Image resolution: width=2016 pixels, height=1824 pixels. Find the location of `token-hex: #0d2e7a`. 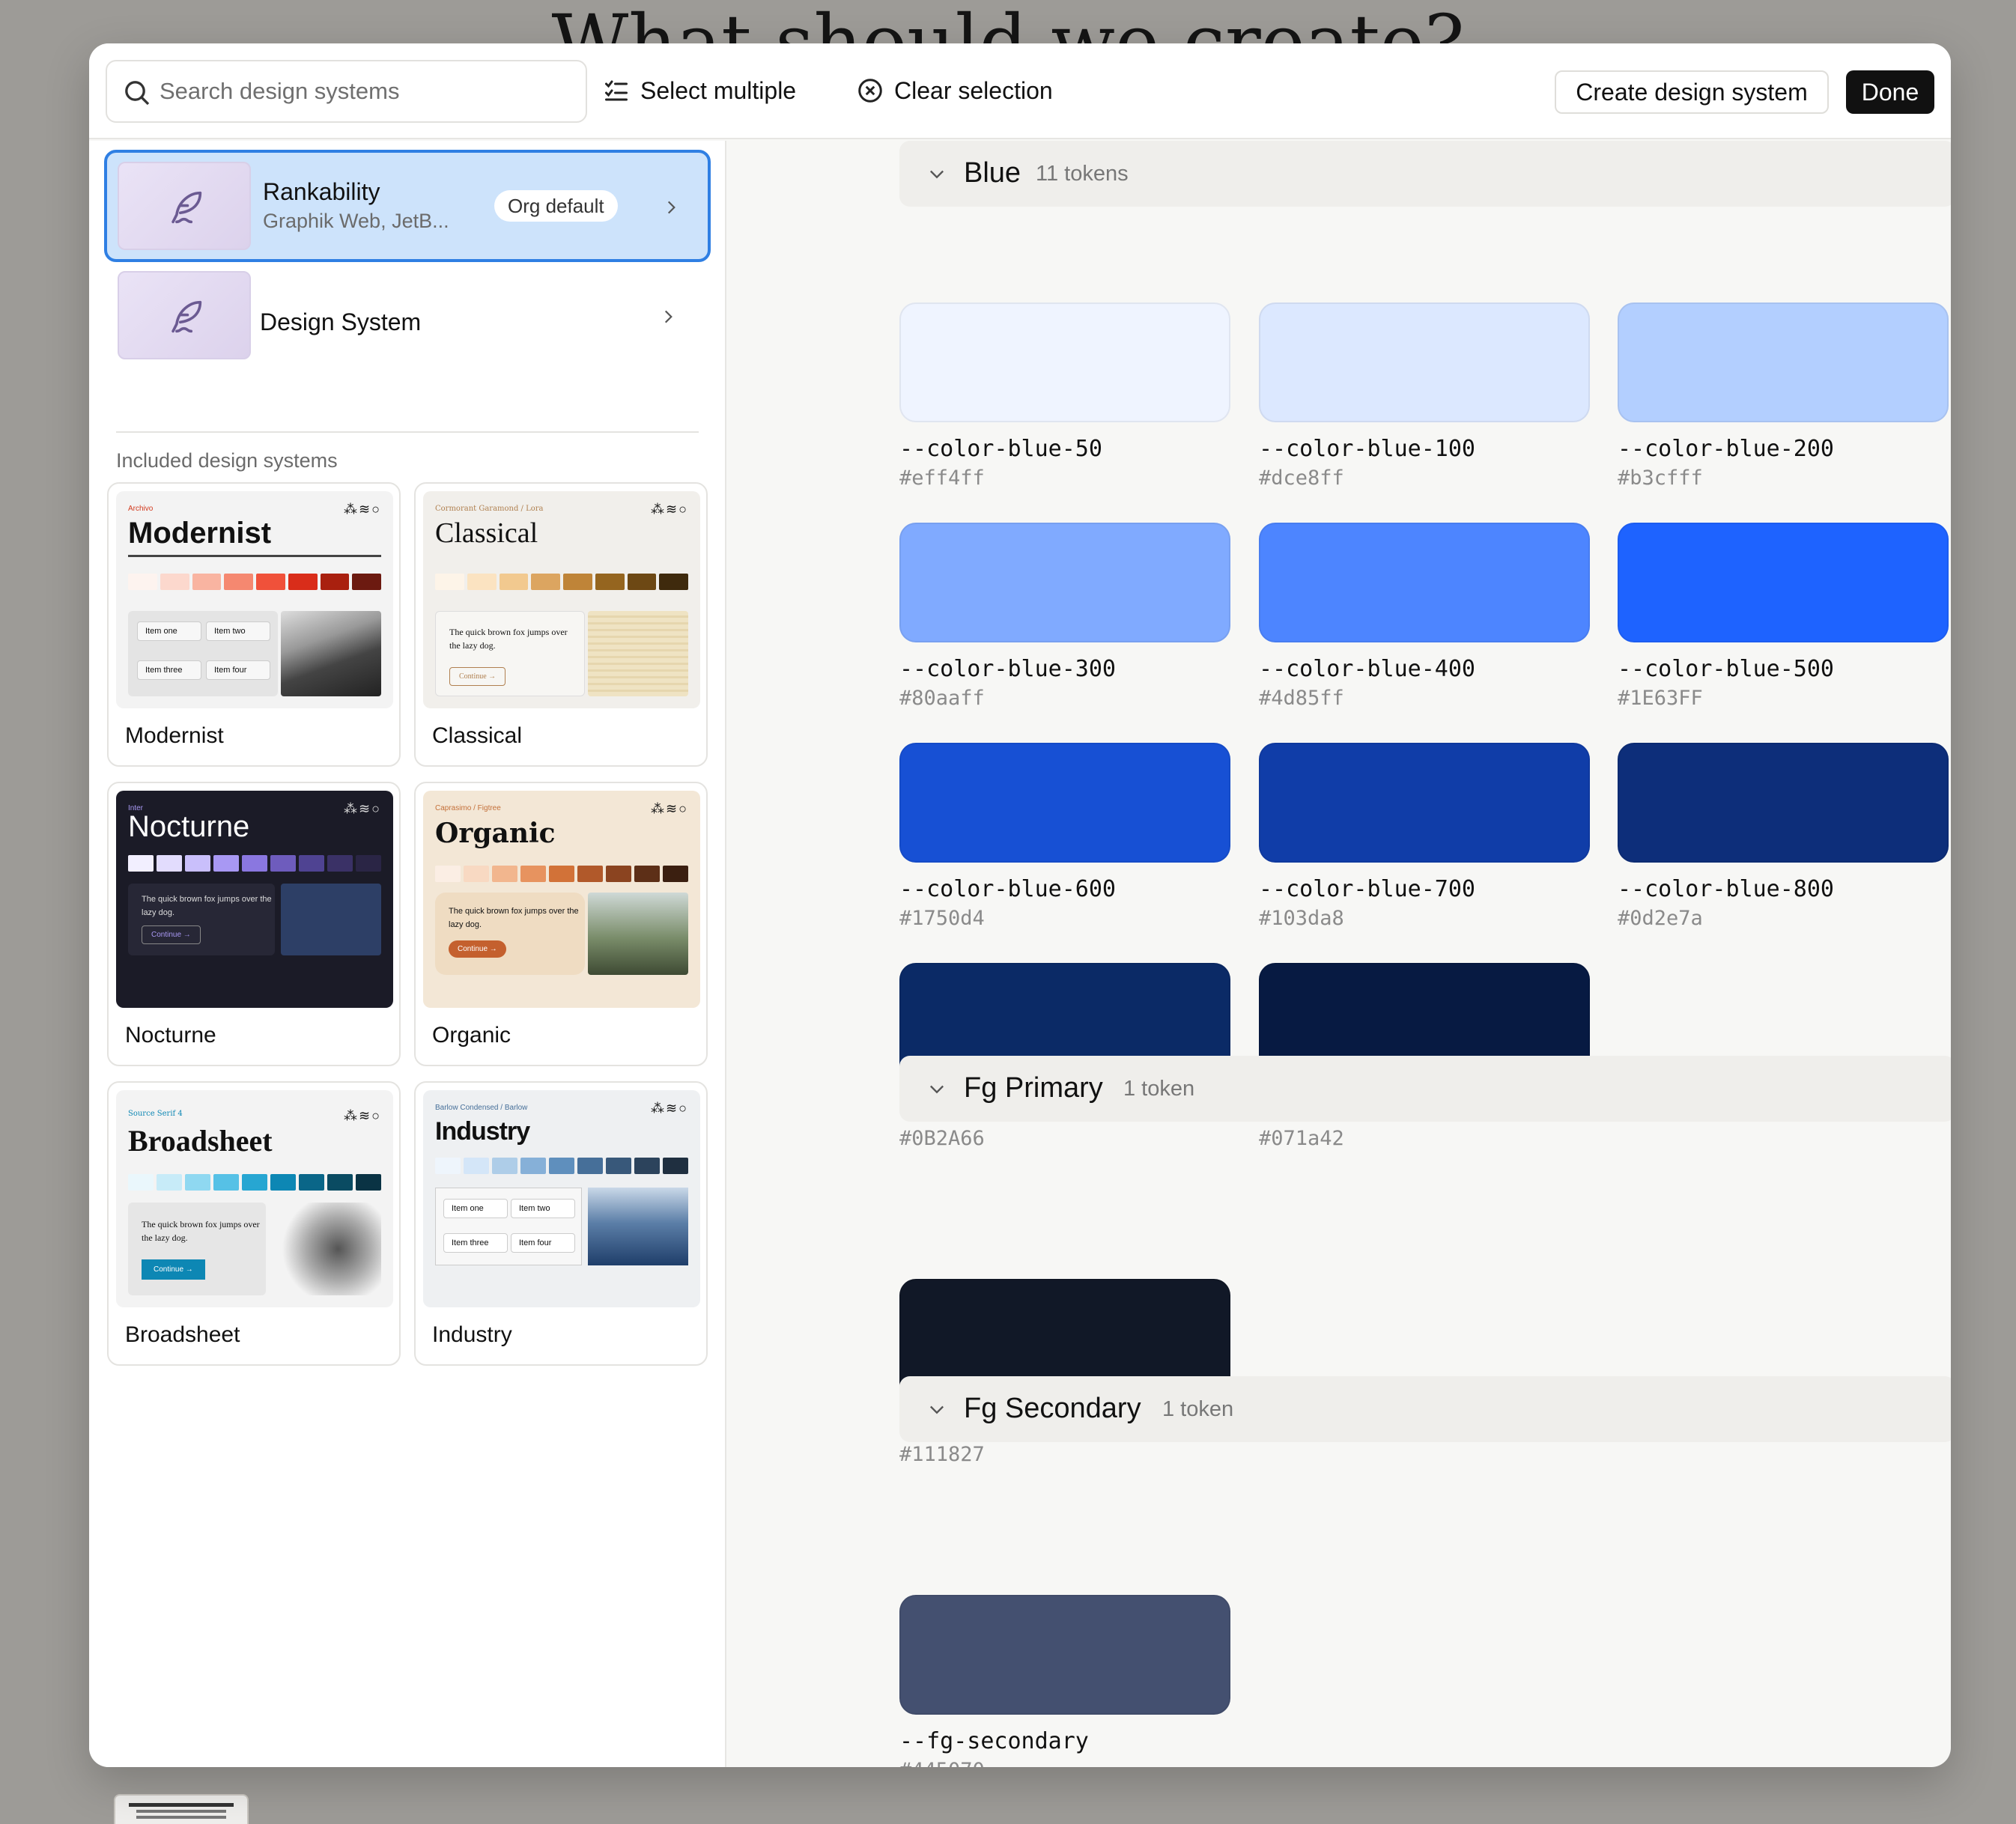

token-hex: #0d2e7a is located at coordinates (1660, 918).